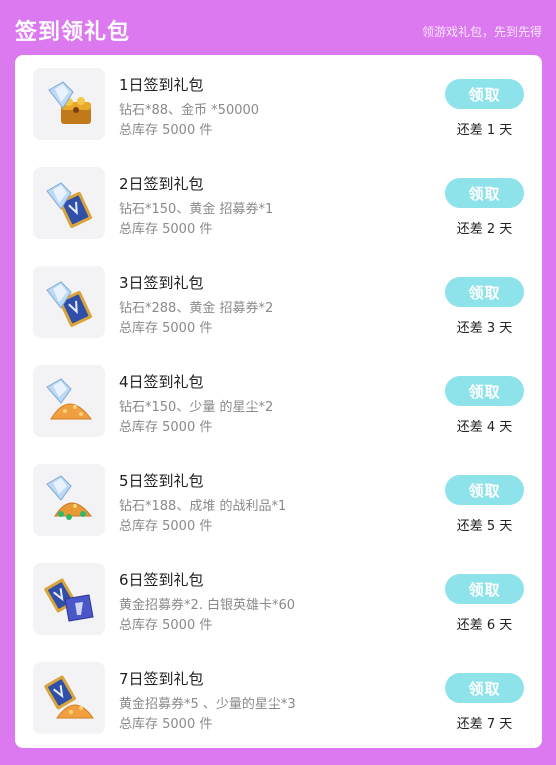 The image size is (556, 765). Describe the element at coordinates (161, 382) in the screenshot. I see `gift-name: 4日签到礼包` at that location.